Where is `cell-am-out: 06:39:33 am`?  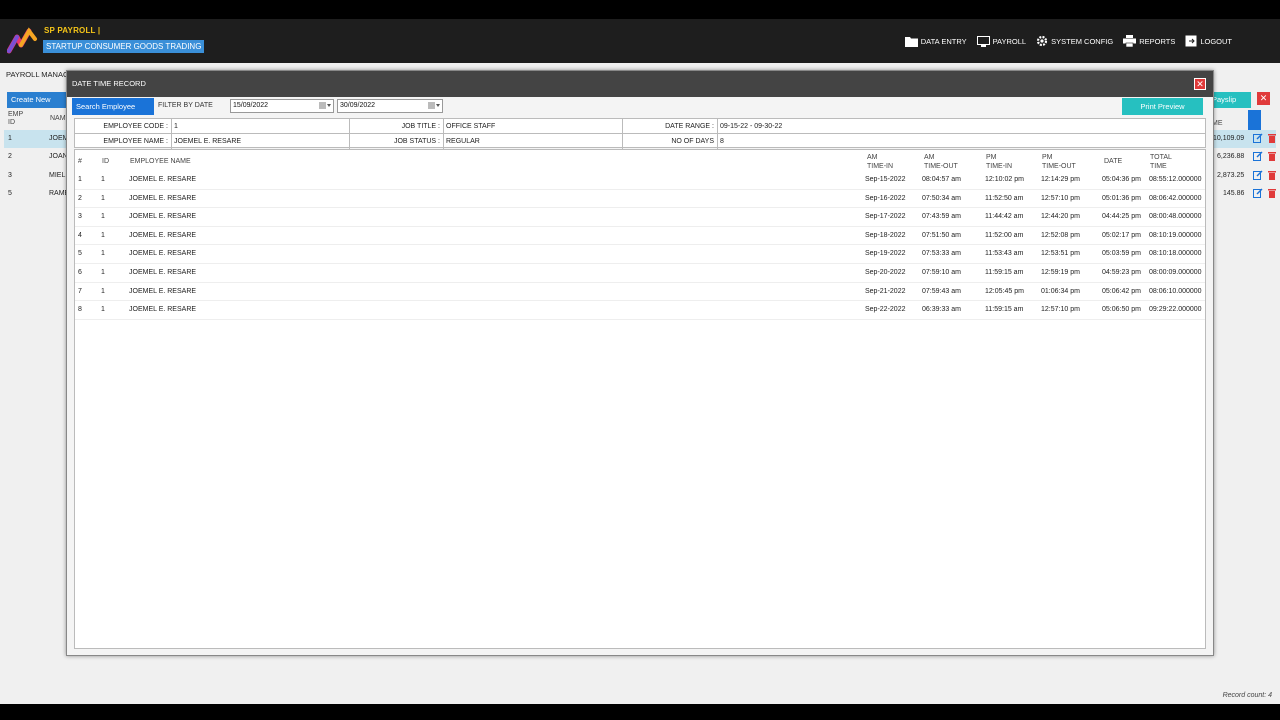 cell-am-out: 06:39:33 am is located at coordinates (941, 310).